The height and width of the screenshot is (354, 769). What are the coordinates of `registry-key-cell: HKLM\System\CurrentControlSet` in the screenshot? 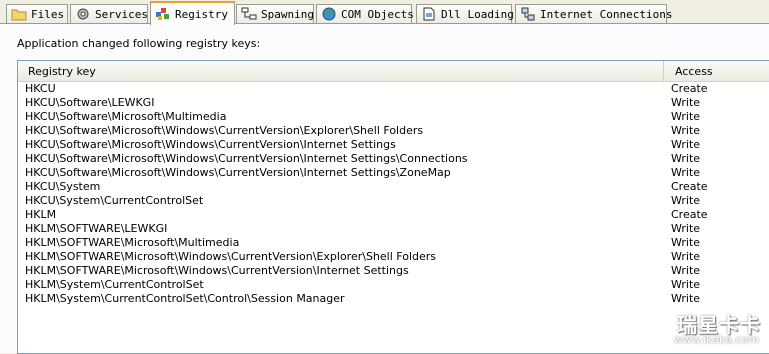 It's located at (114, 284).